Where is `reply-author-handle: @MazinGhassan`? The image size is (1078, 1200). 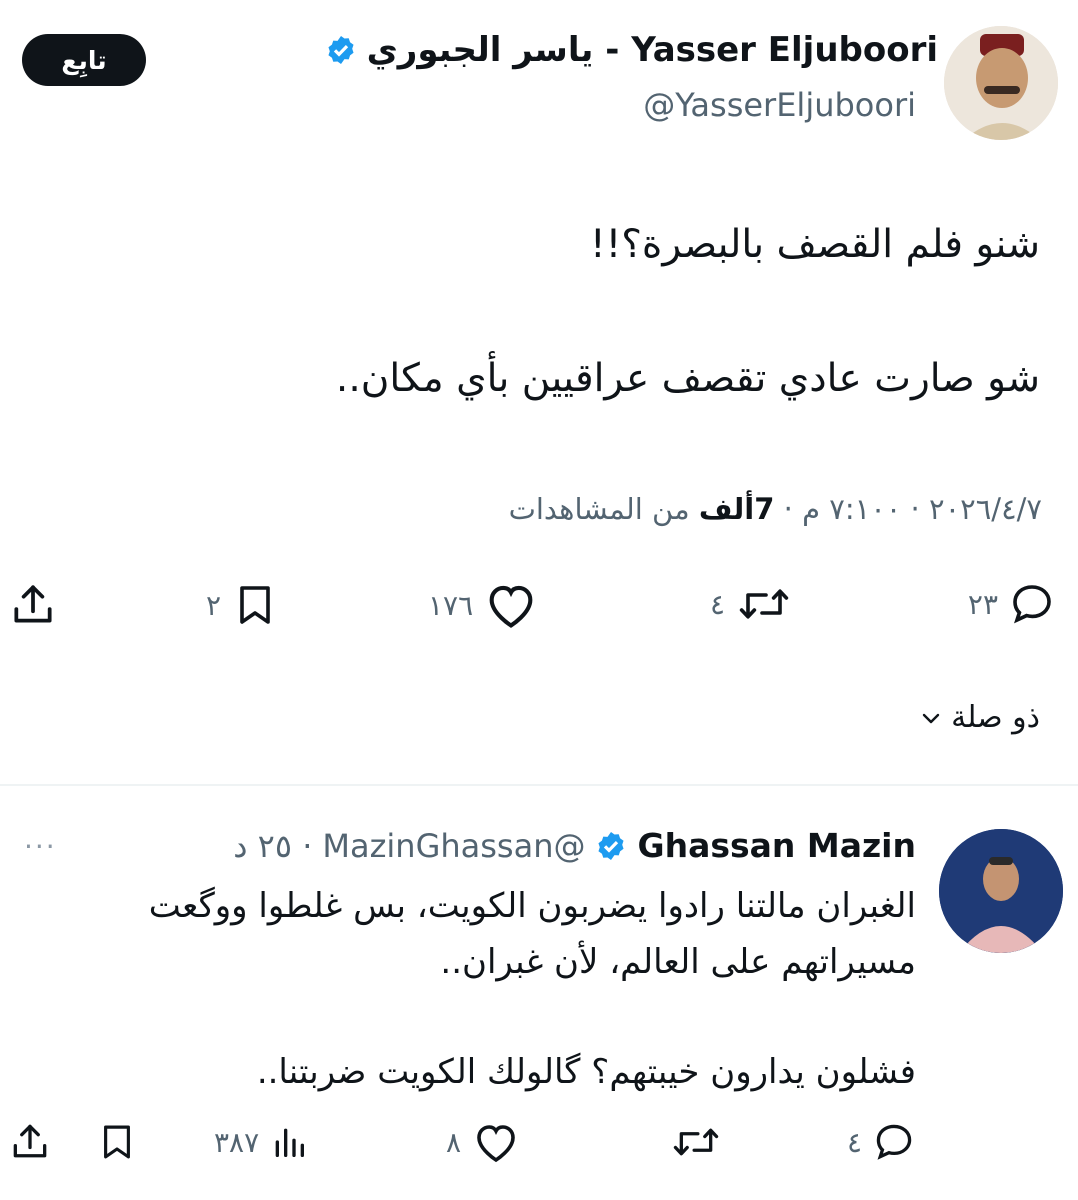 reply-author-handle: @MazinGhassan is located at coordinates (453, 846).